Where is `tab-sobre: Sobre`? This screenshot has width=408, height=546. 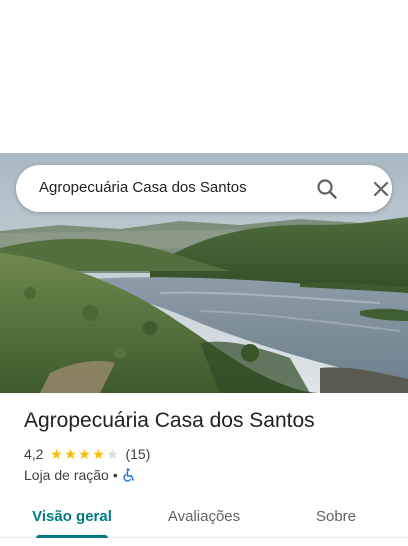 tab-sobre: Sobre is located at coordinates (336, 516).